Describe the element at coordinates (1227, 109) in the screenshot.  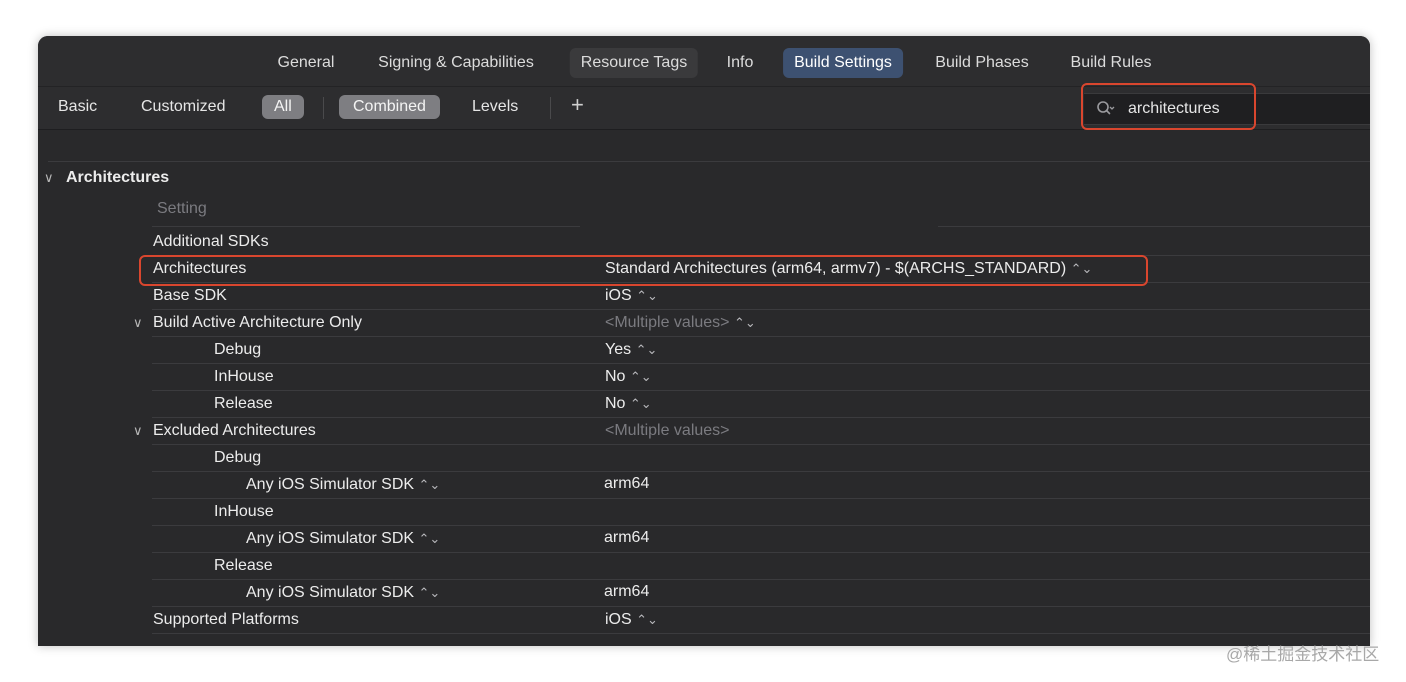
I see `search-field: architectures` at that location.